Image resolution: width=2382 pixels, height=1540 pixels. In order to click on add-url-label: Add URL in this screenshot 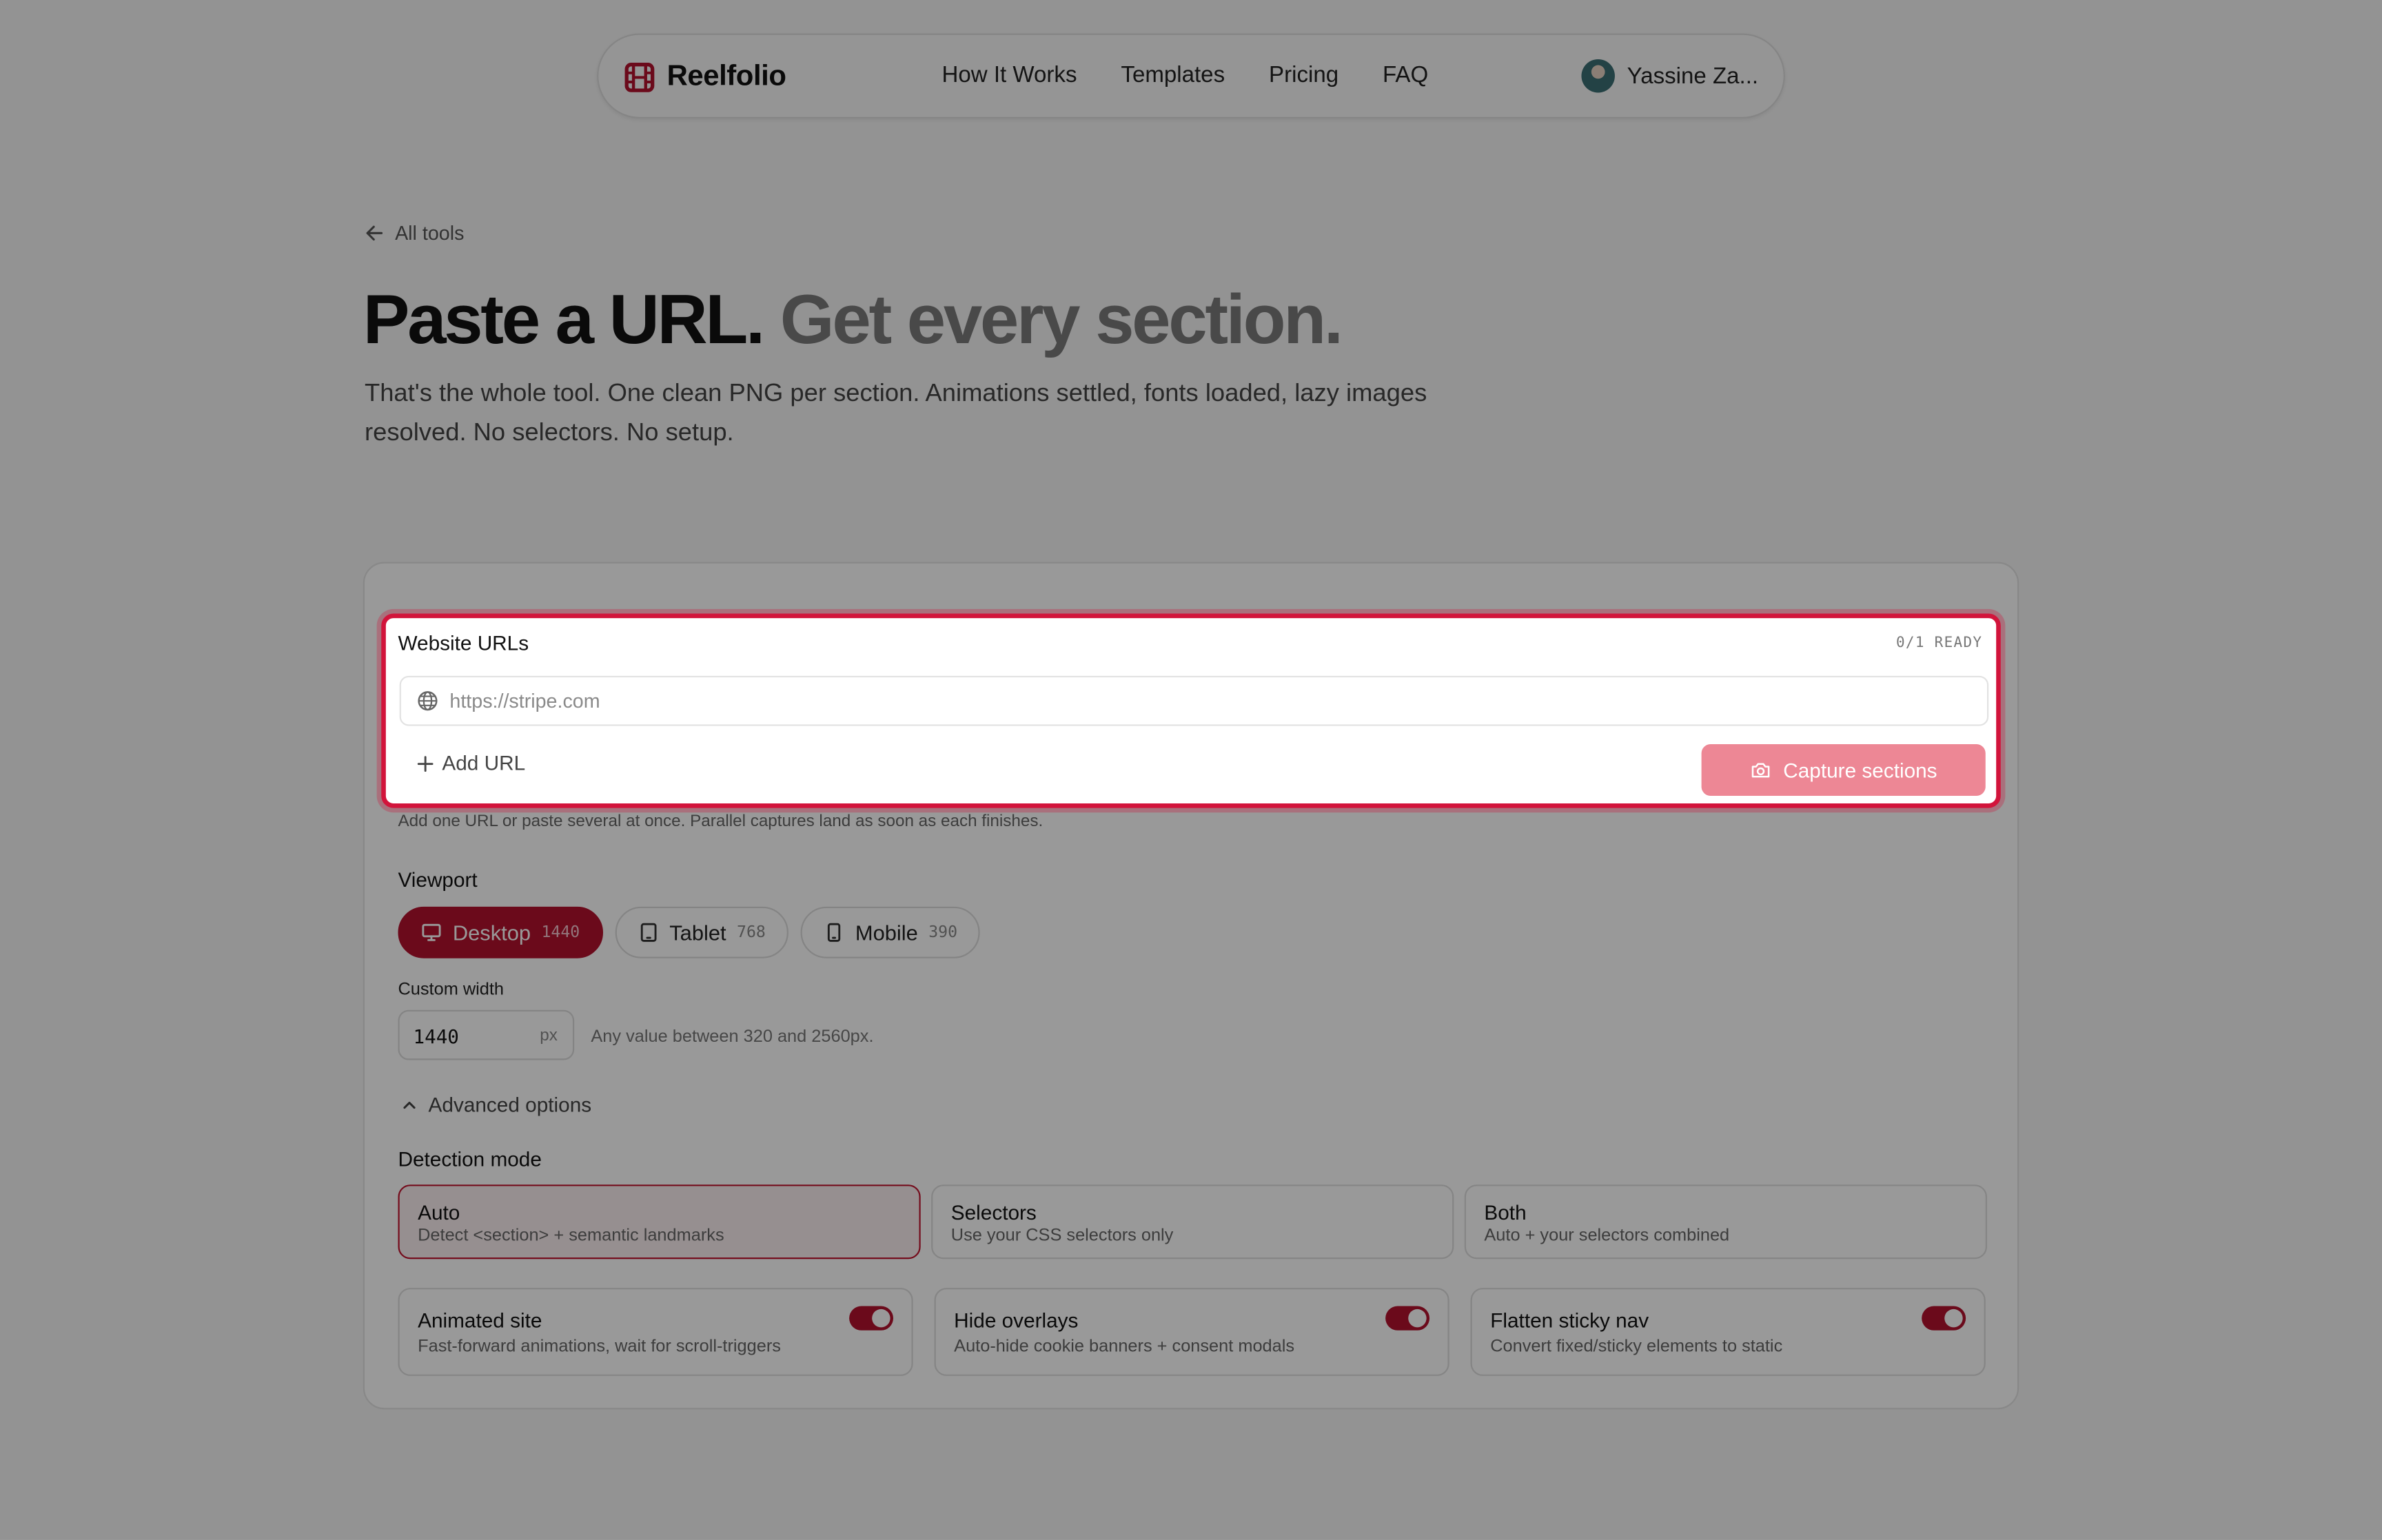, I will do `click(484, 763)`.